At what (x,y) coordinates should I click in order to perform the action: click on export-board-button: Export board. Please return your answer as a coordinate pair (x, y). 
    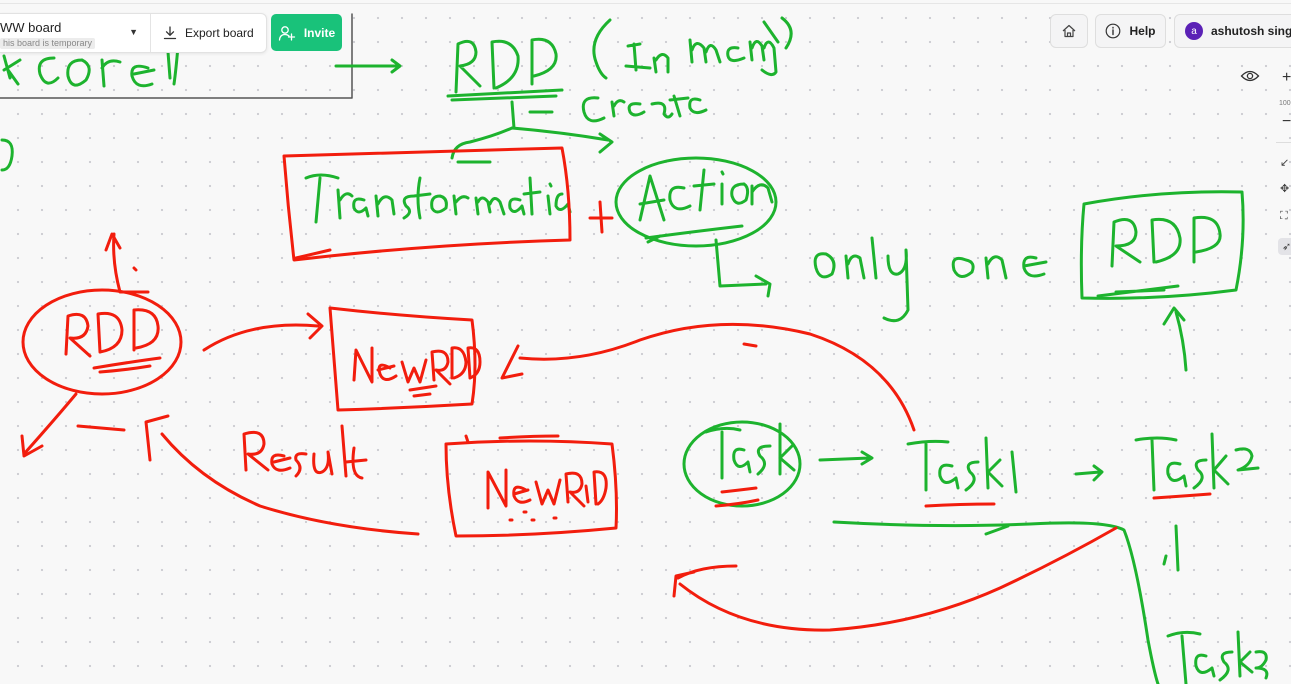
    Looking at the image, I should click on (208, 33).